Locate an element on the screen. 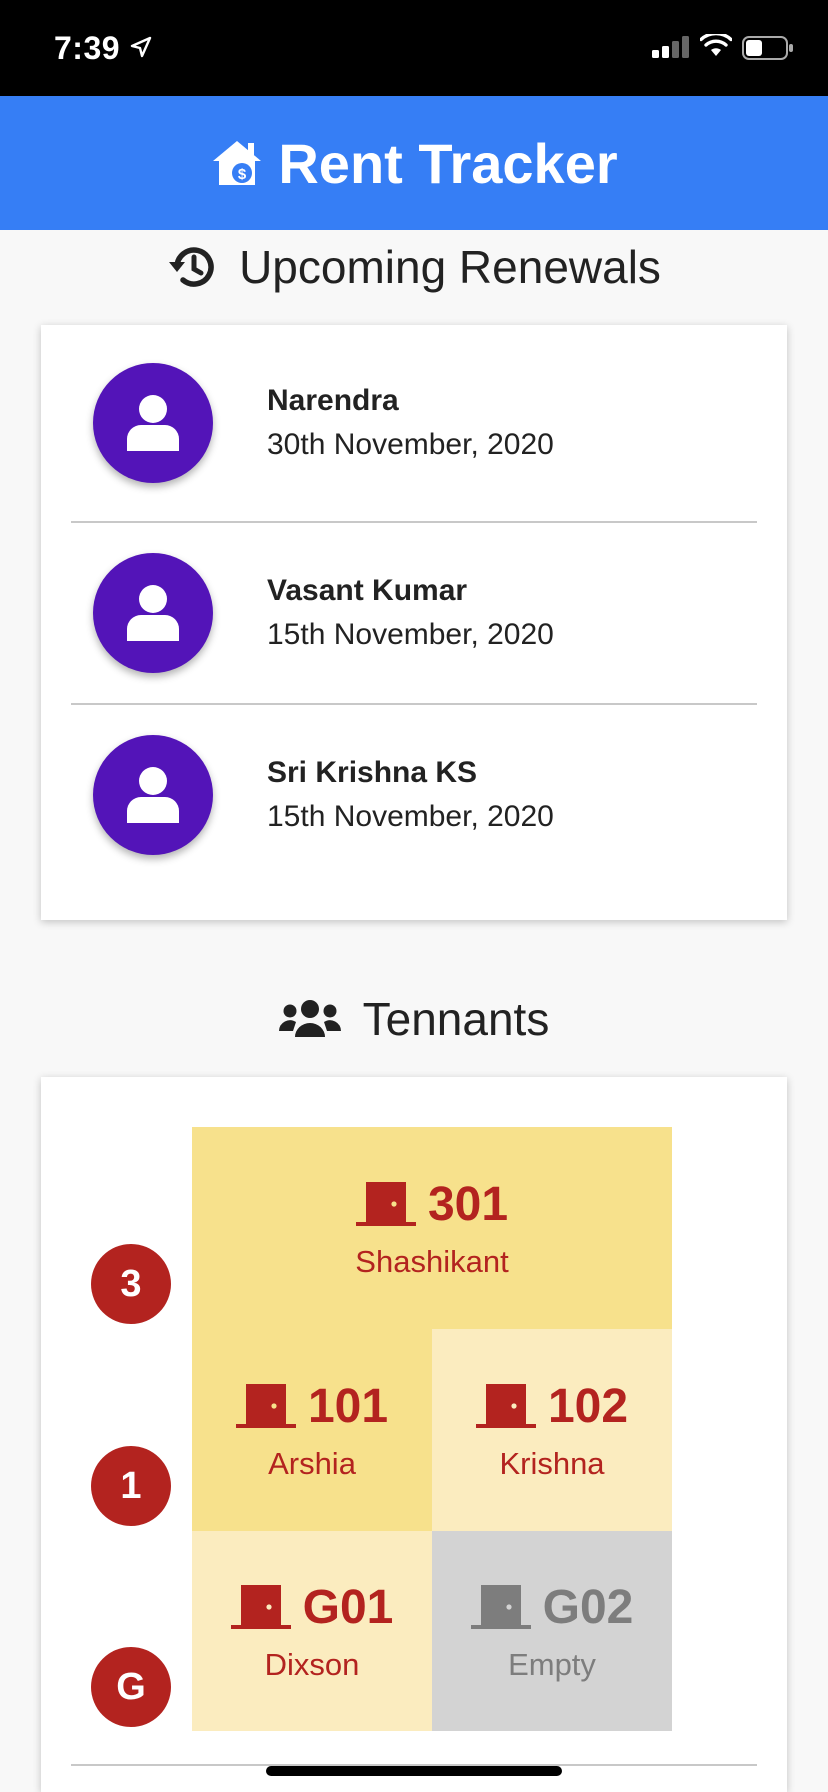 The height and width of the screenshot is (1792, 828). renewal-item: Sri Krishna KS 15th November, 2020 is located at coordinates (414, 795).